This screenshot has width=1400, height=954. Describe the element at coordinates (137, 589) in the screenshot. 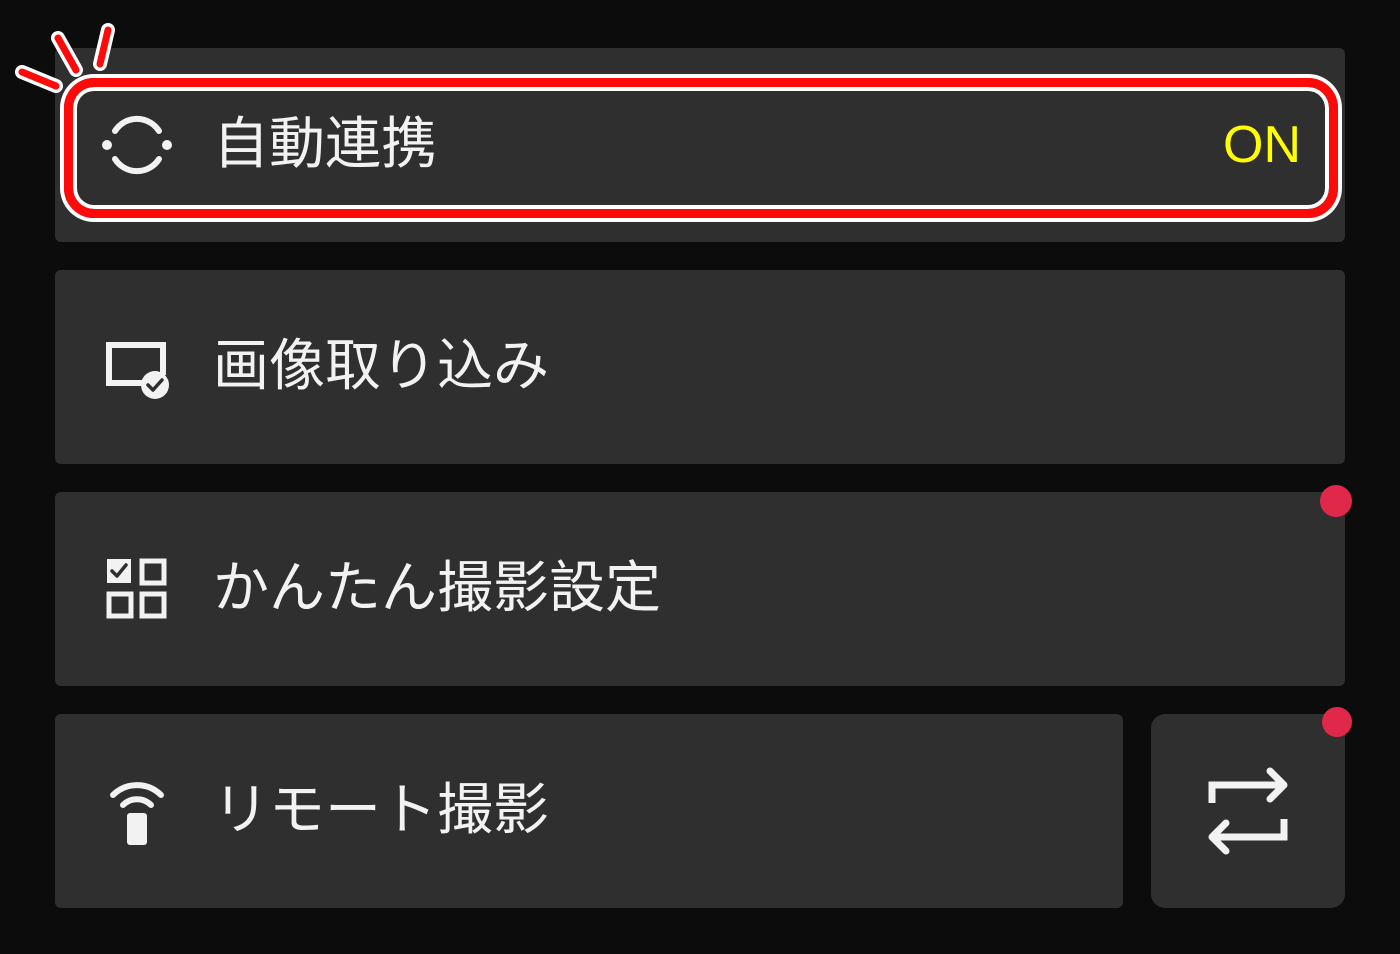

I see `grid-checklist-icon` at that location.